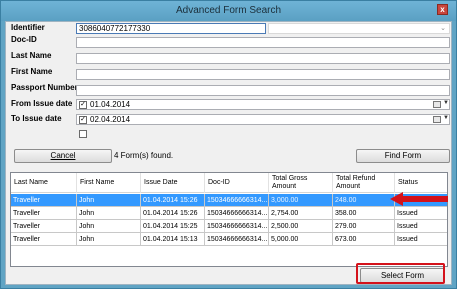 The image size is (457, 289). What do you see at coordinates (263, 90) in the screenshot?
I see `passport-input` at bounding box center [263, 90].